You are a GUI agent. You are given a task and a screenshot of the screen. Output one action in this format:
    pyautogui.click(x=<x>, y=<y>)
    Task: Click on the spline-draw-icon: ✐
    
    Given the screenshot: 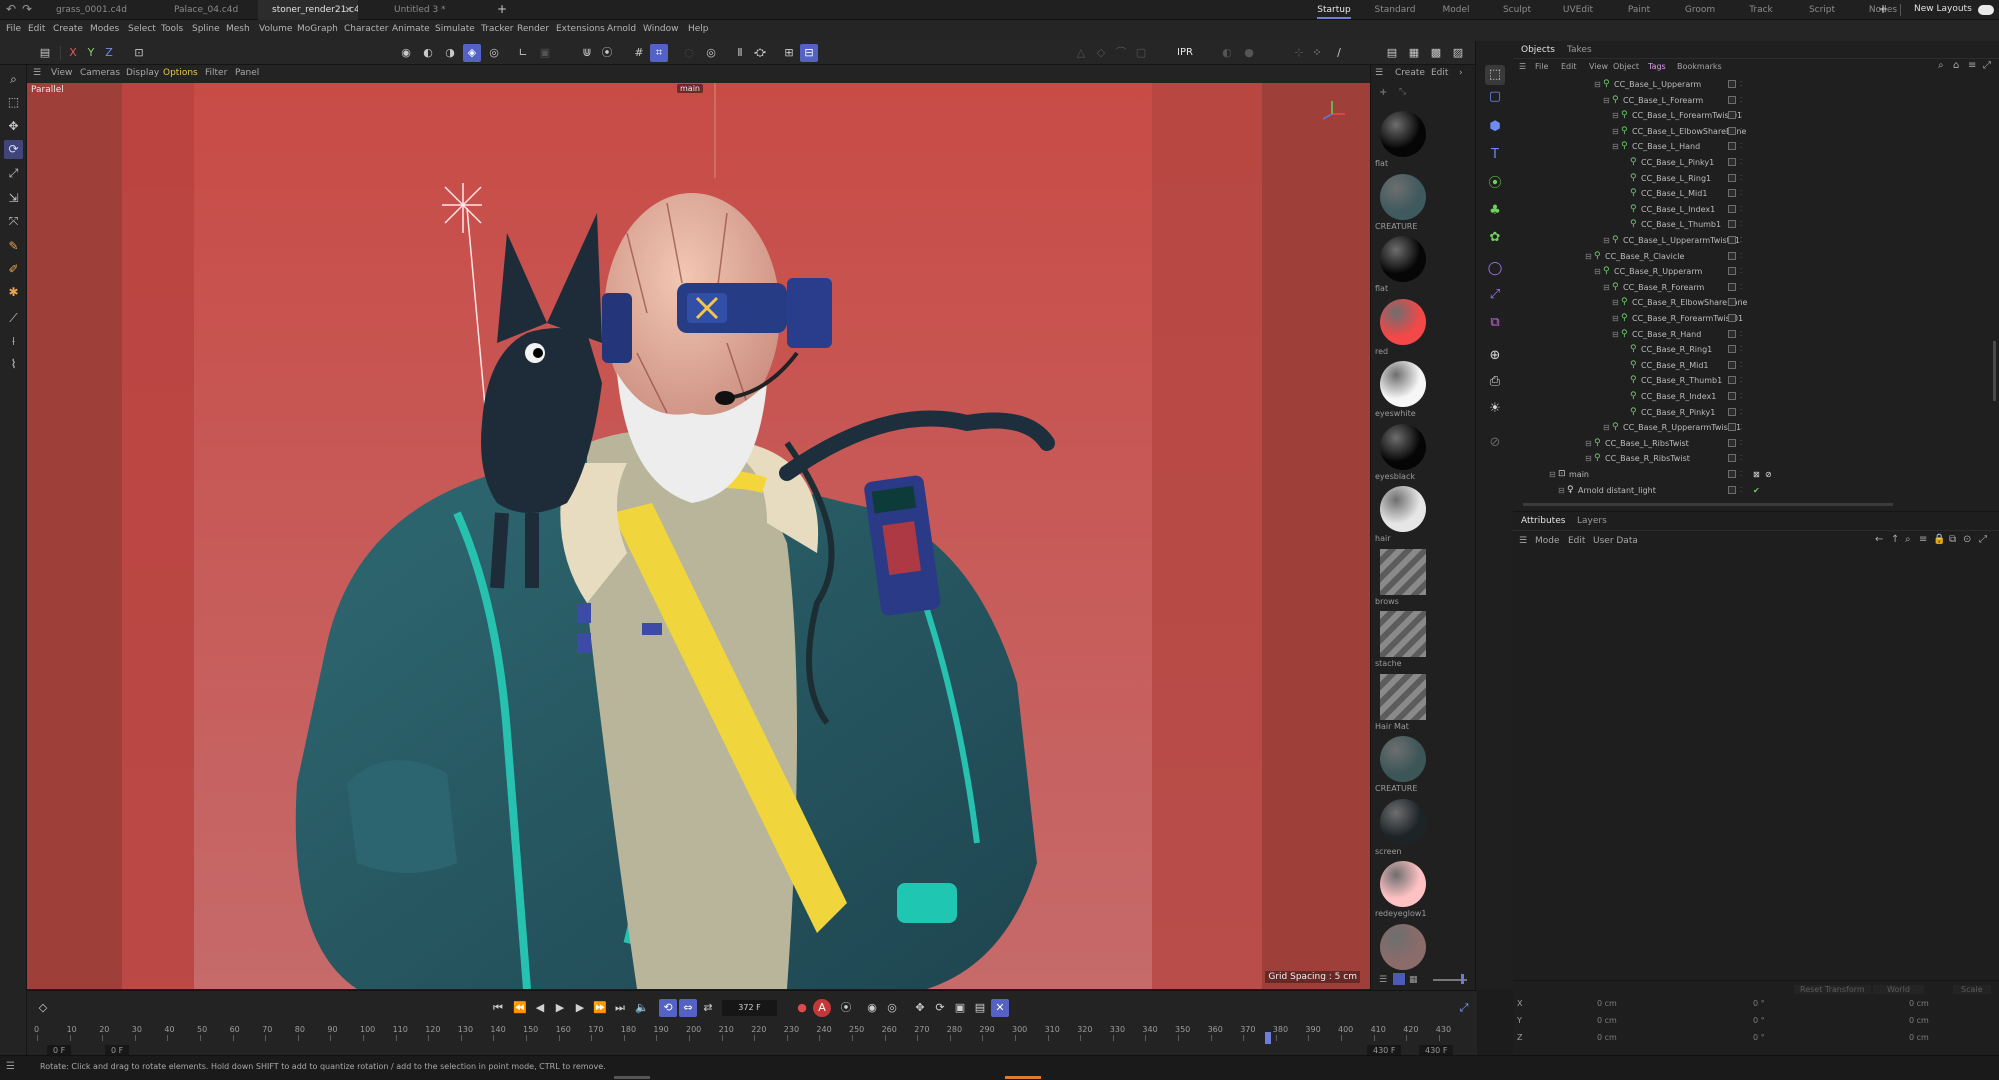 What is the action you would take?
    pyautogui.click(x=13, y=269)
    